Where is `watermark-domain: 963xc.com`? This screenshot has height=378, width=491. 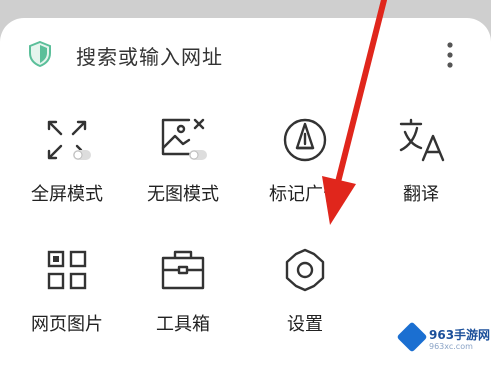 watermark-domain: 963xc.com is located at coordinates (451, 346).